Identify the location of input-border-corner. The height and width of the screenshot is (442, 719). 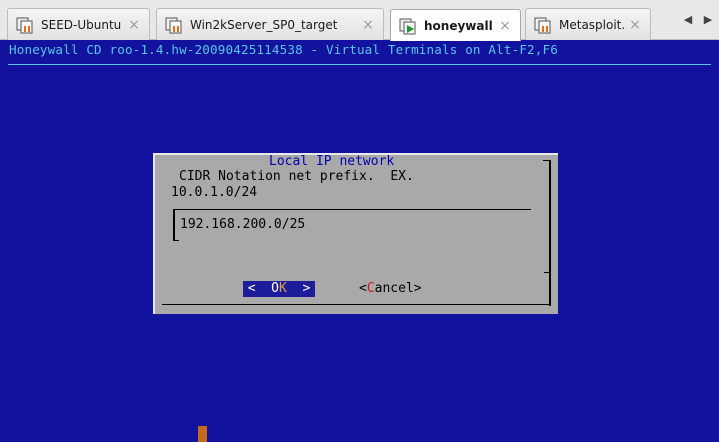
(176, 240).